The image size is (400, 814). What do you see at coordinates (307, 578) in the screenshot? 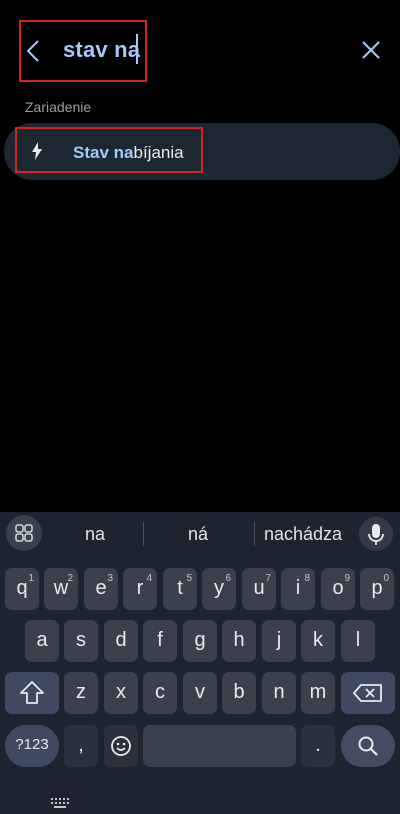
I see `key-hint: 8` at bounding box center [307, 578].